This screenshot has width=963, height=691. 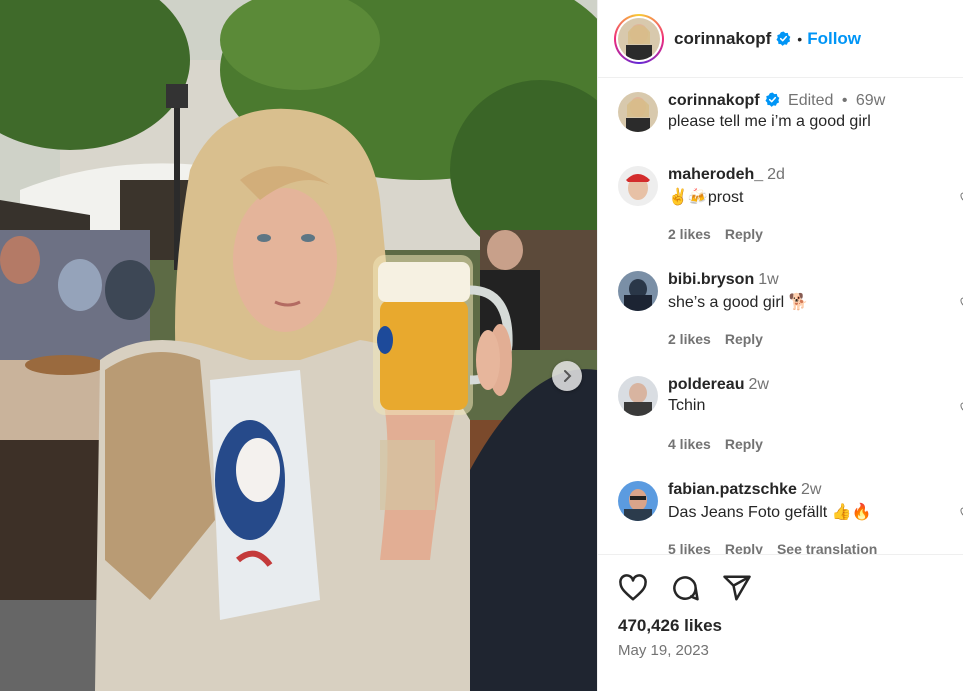 I want to click on author-avatar, so click(x=639, y=38).